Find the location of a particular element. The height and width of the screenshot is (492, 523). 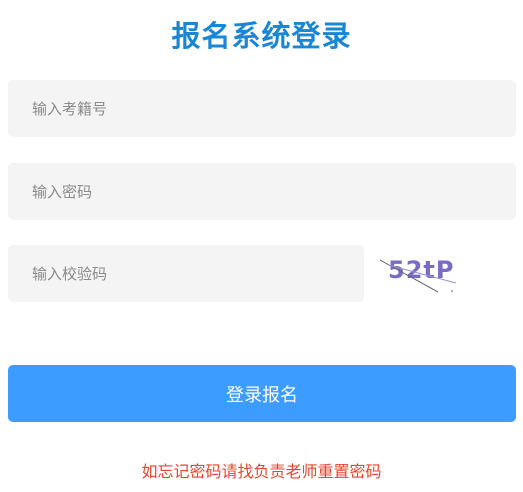

password-field is located at coordinates (262, 191).